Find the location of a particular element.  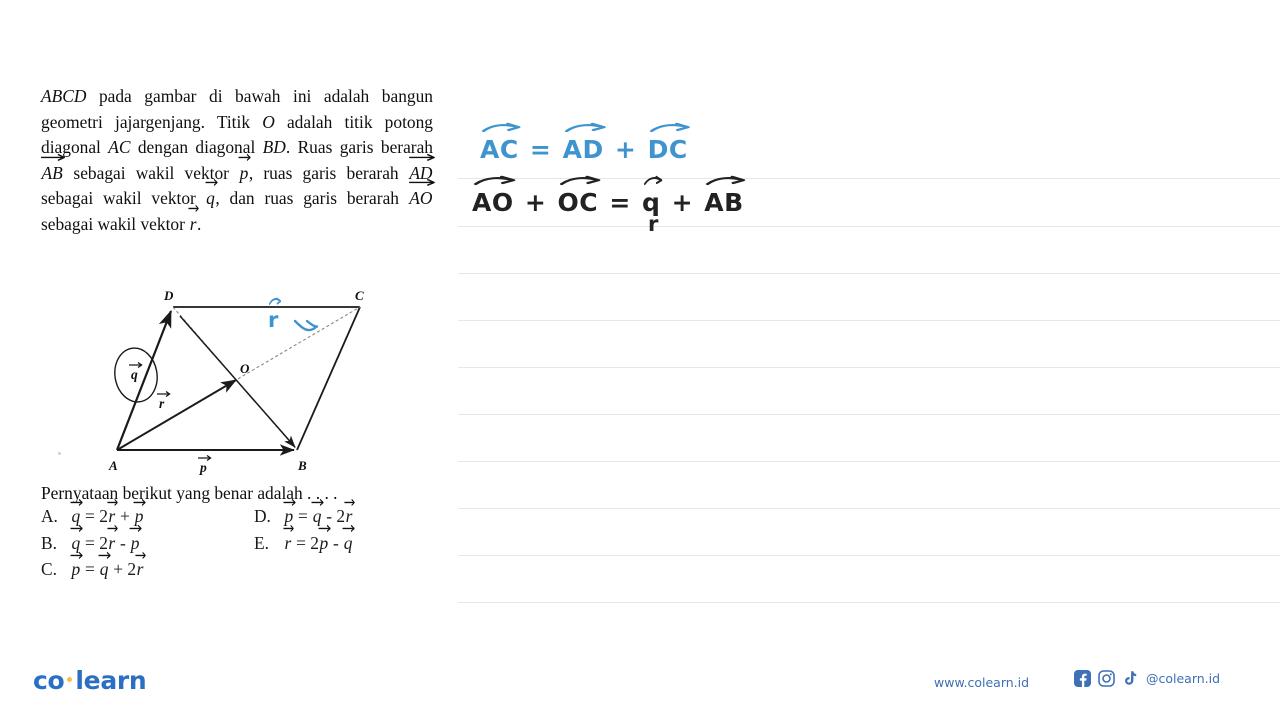

option-row: C. p = q + 2r is located at coordinates (241, 568).